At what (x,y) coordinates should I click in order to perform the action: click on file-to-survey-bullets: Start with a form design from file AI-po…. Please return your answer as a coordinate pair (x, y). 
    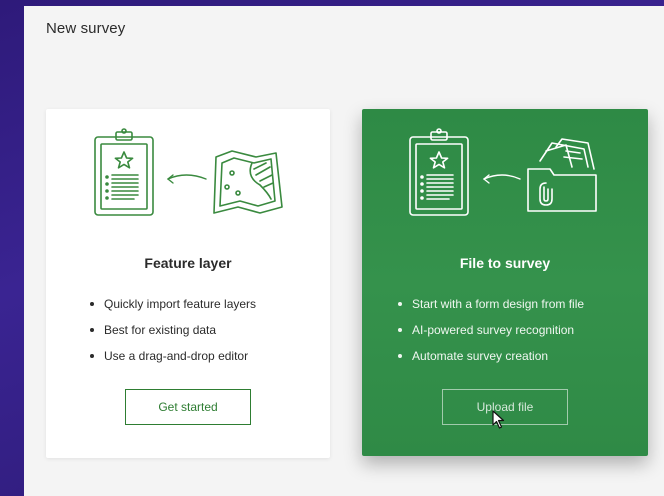
    Looking at the image, I should click on (491, 330).